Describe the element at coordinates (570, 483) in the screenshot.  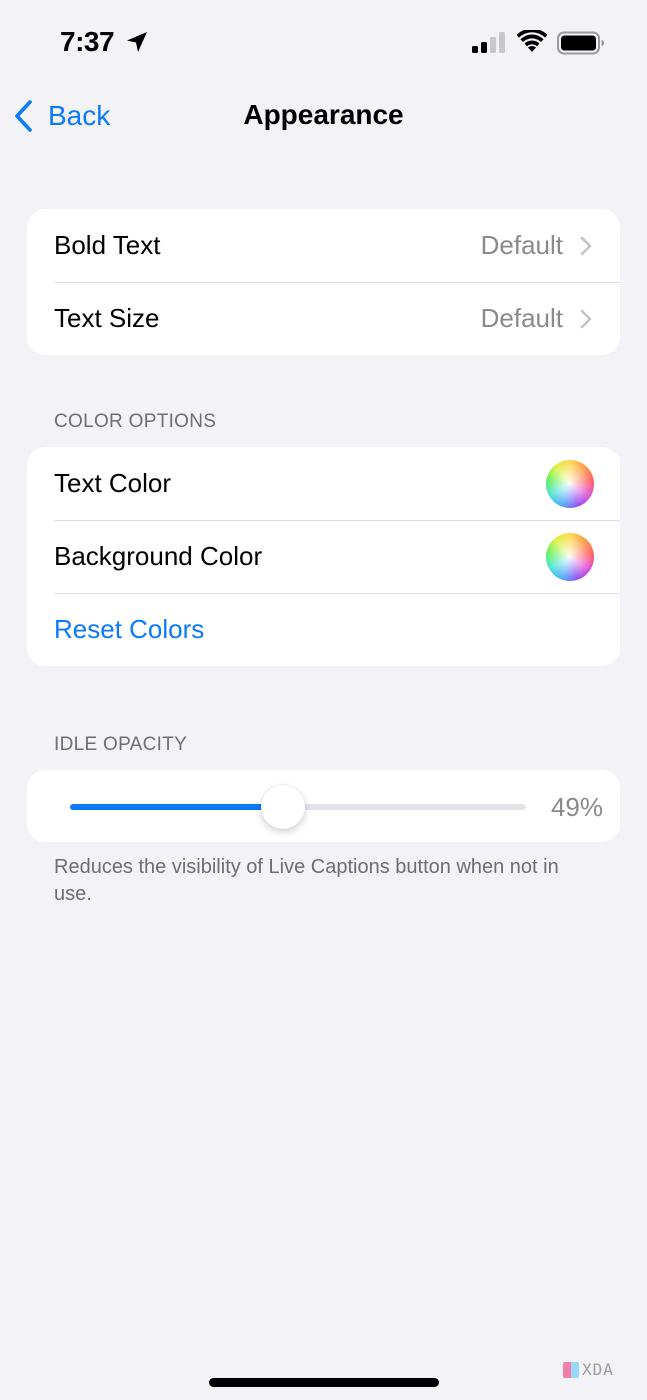
I see `text-color-well` at that location.